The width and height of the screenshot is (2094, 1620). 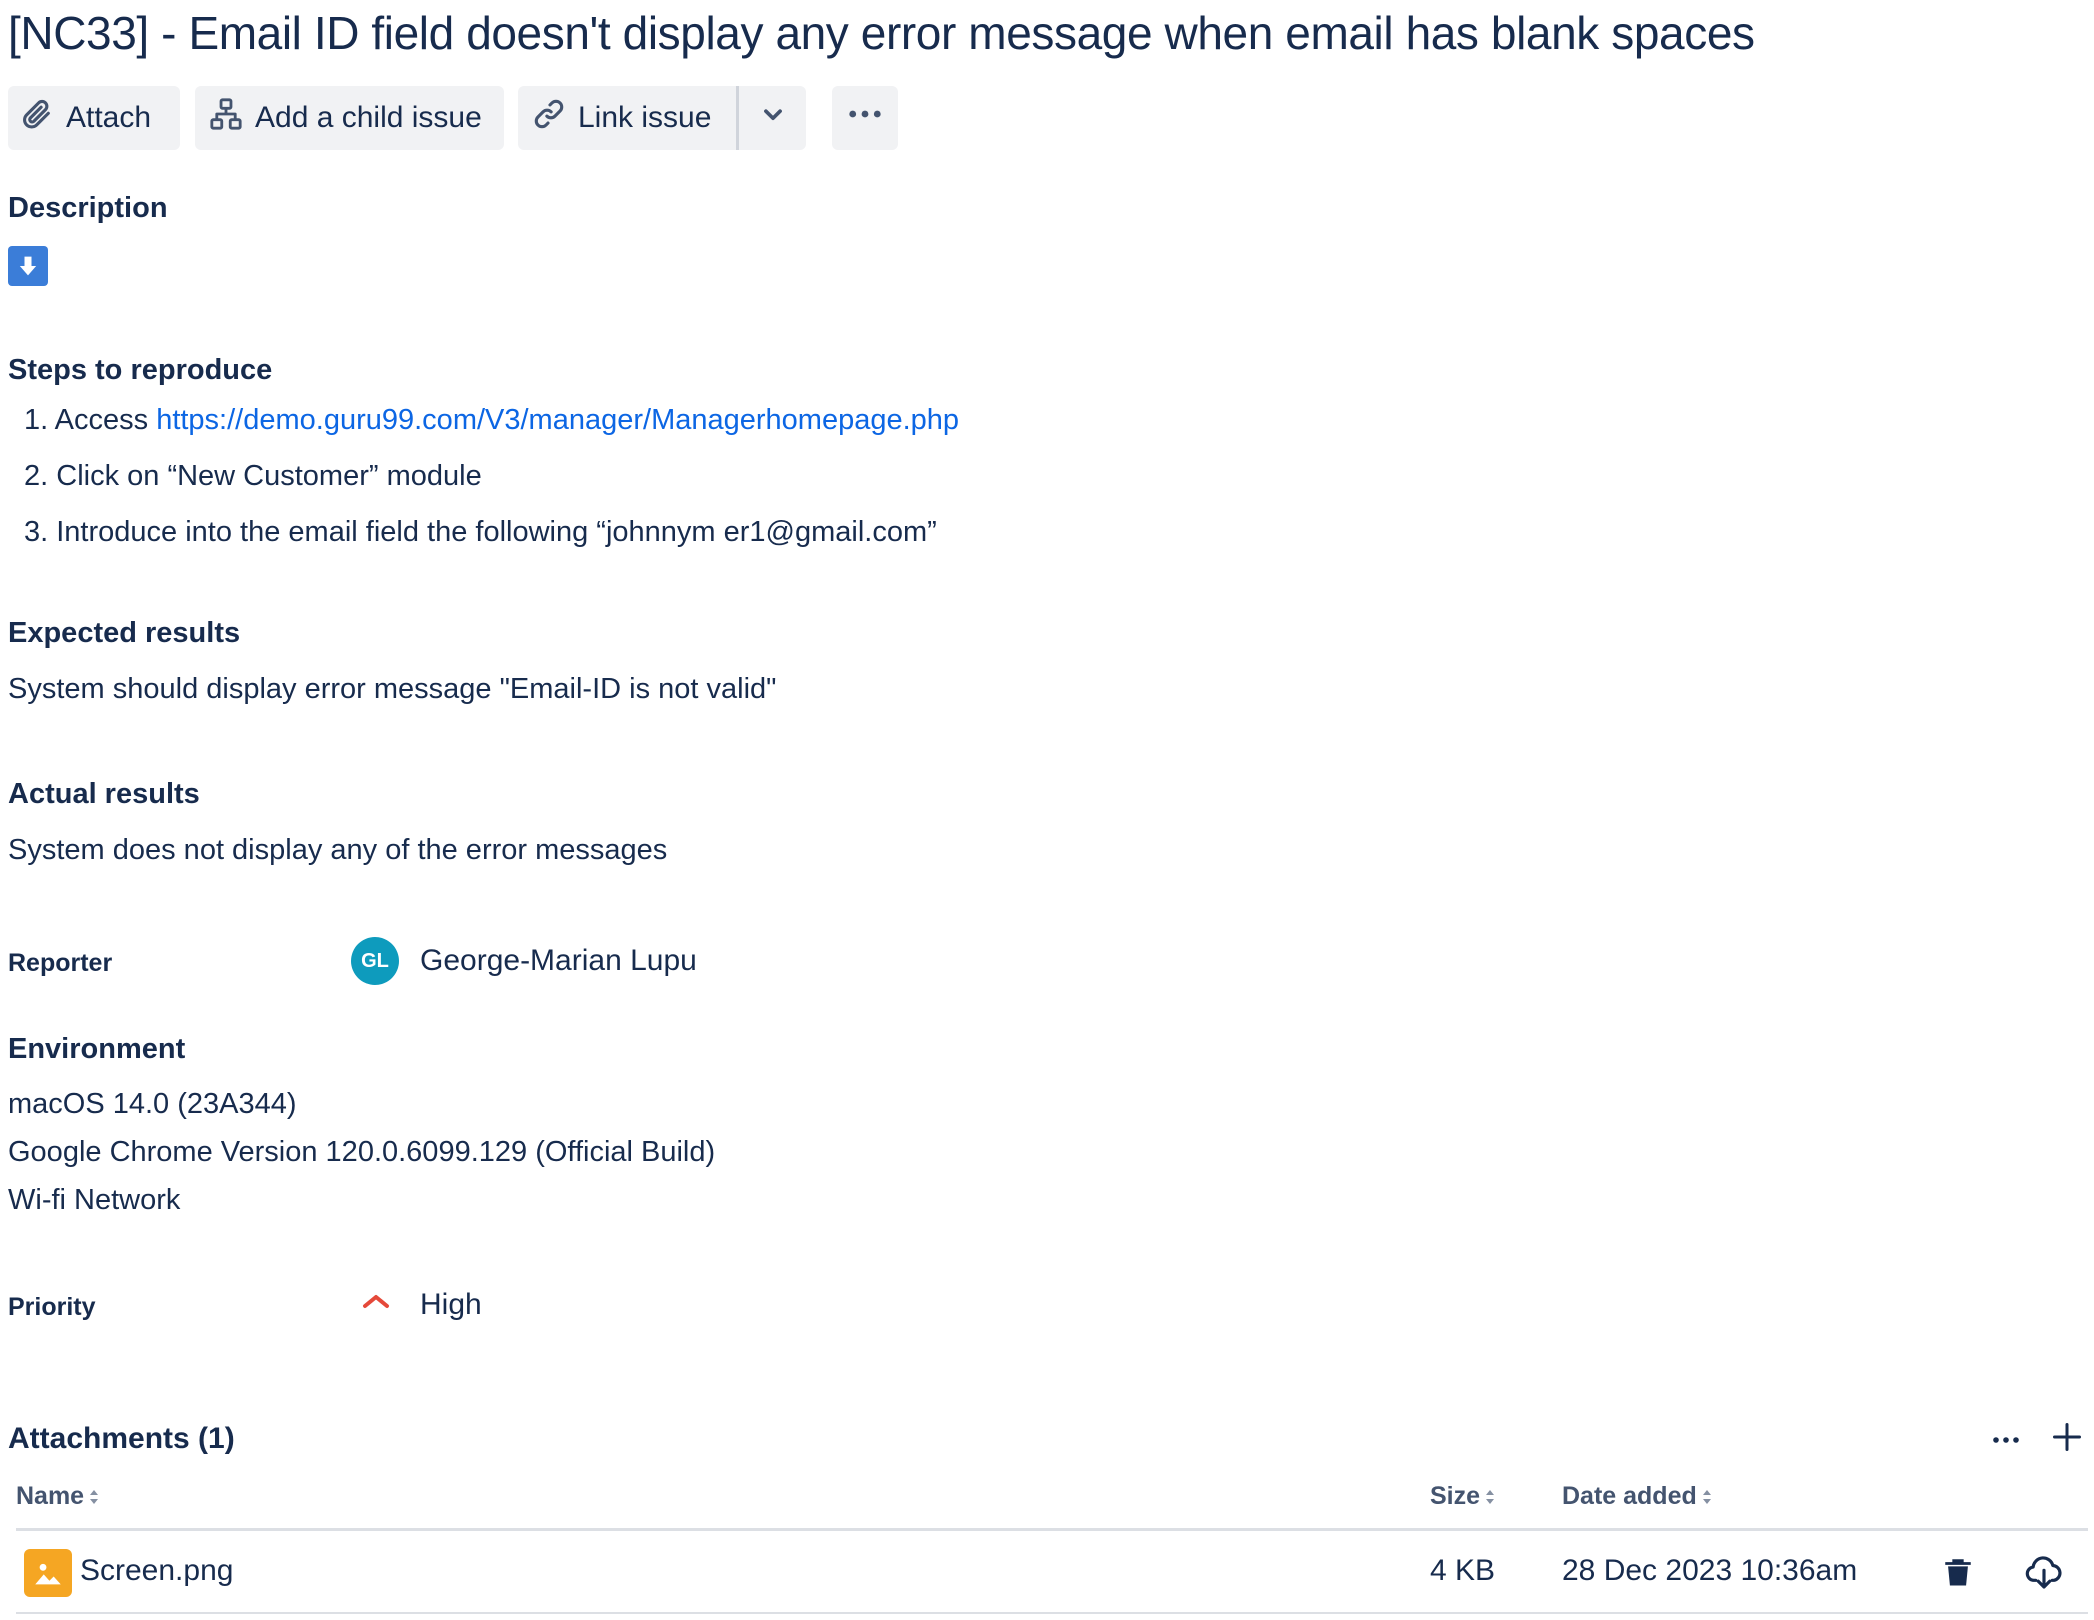 What do you see at coordinates (48, 1573) in the screenshot?
I see `image-file-icon` at bounding box center [48, 1573].